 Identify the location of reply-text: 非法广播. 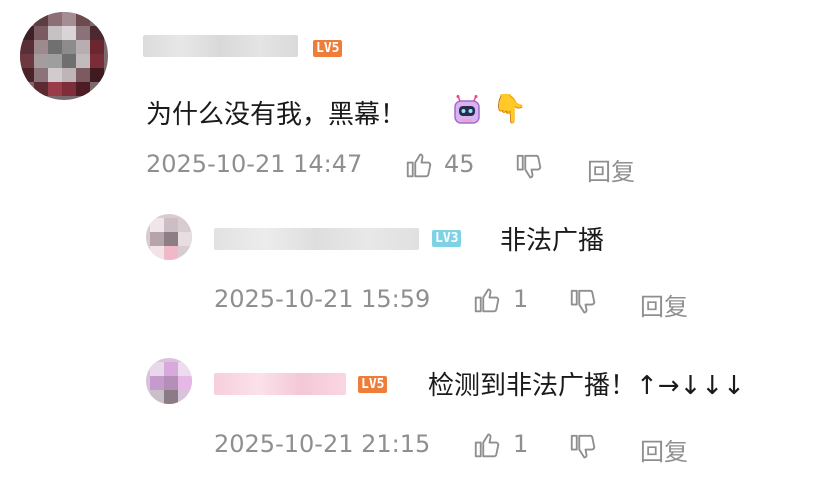
(552, 241).